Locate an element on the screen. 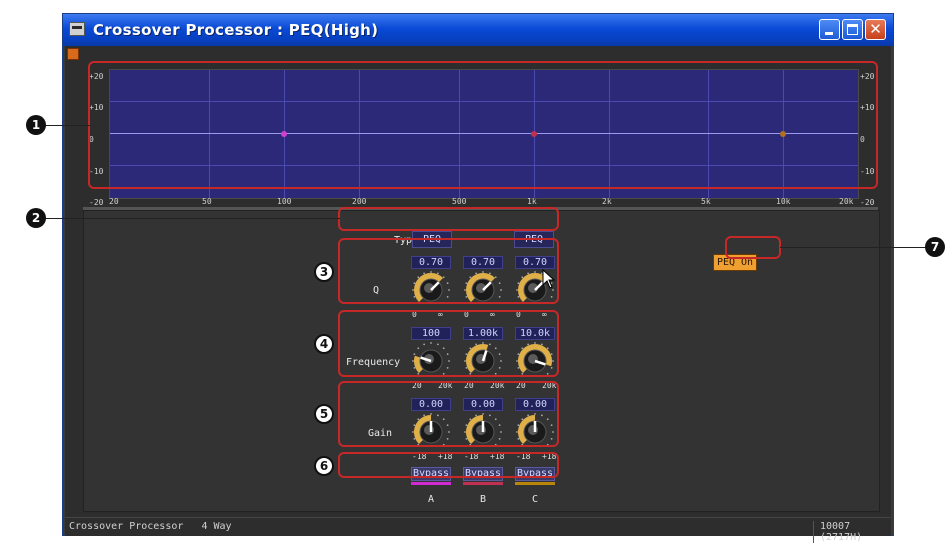  x-tick-label: 2k is located at coordinates (607, 201).